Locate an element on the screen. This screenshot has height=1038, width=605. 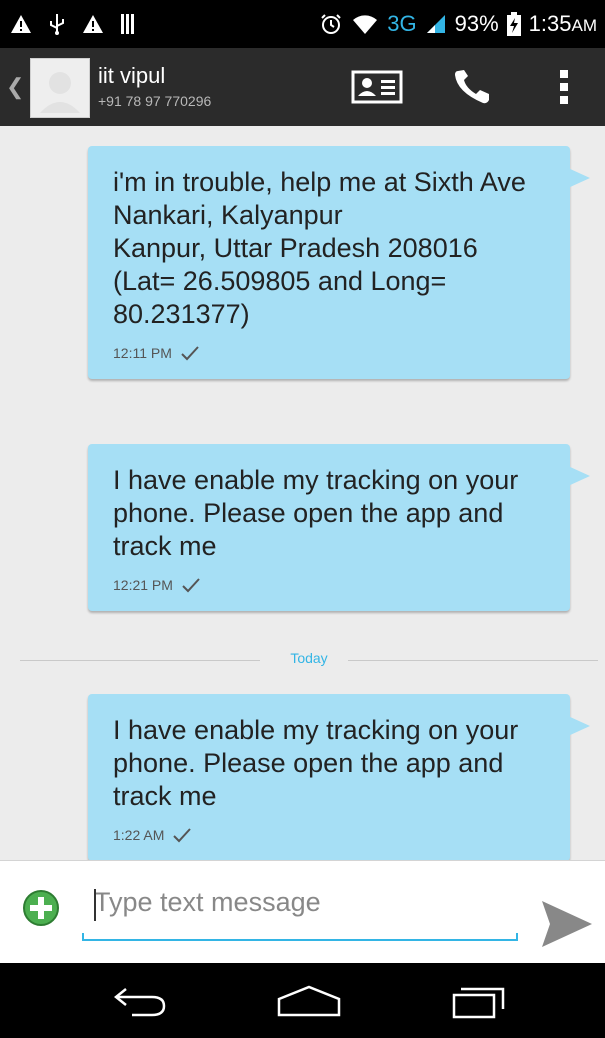
back-chevron-icon: ❮ is located at coordinates (15, 87).